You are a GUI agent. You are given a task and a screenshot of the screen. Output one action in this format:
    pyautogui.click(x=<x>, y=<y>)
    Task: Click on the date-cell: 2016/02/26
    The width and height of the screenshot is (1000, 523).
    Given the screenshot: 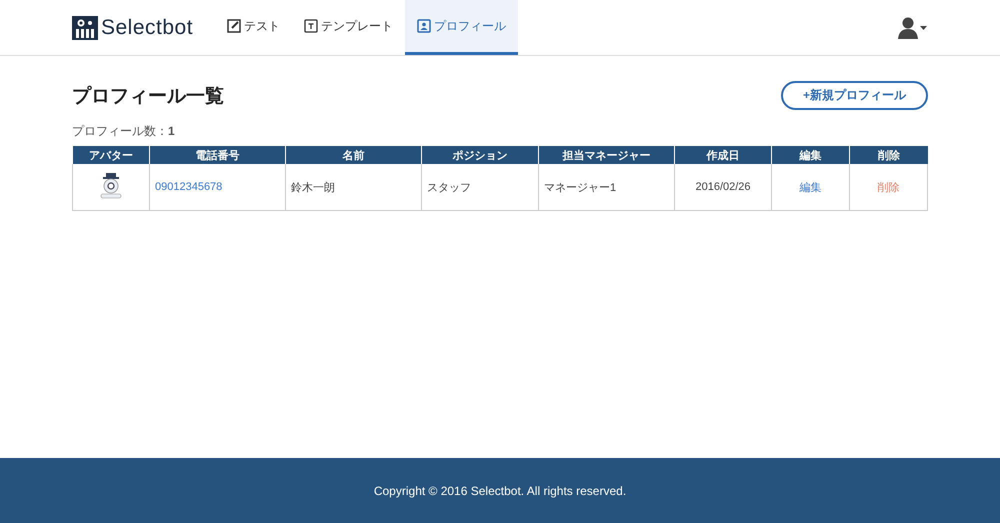 What is the action you would take?
    pyautogui.click(x=723, y=187)
    